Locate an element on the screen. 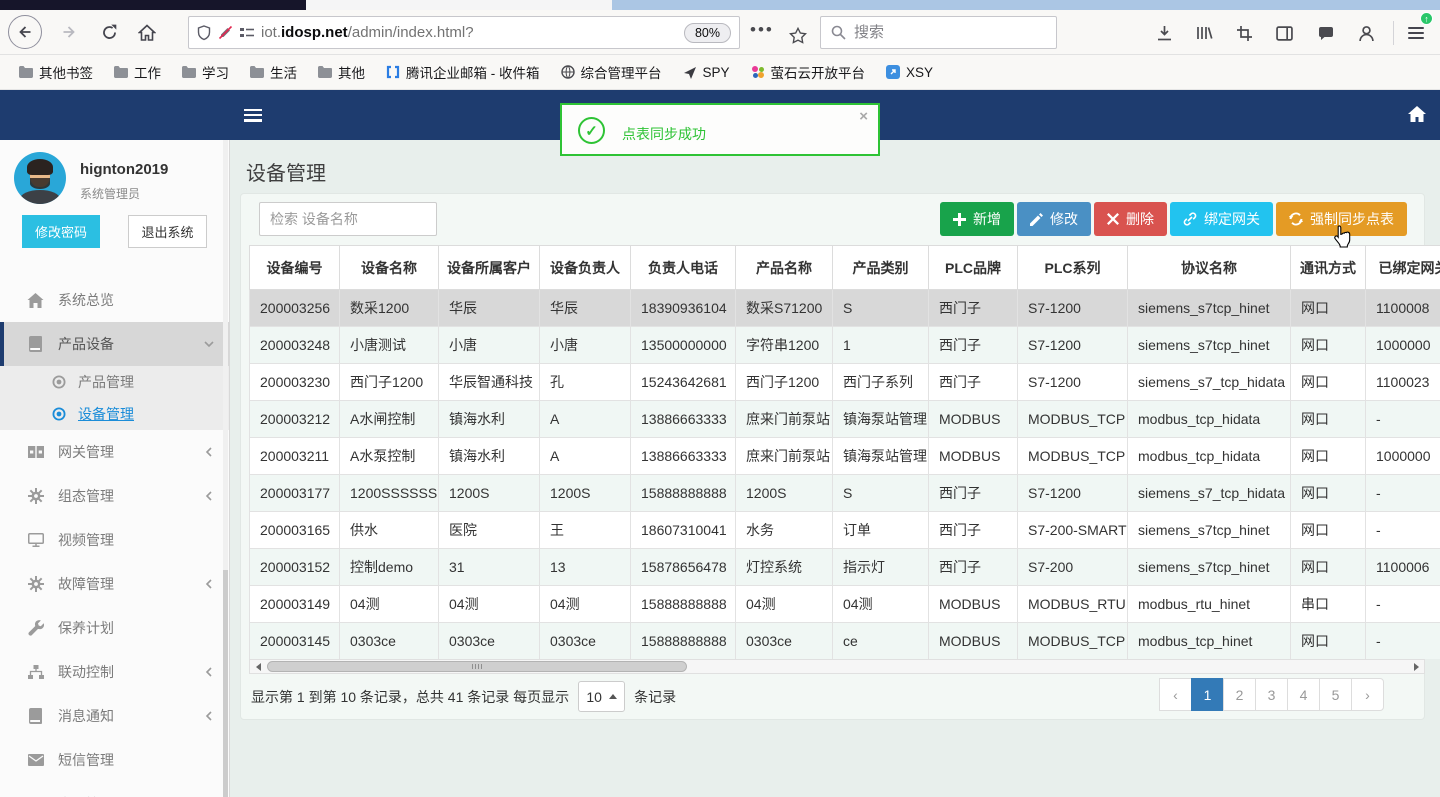 This screenshot has width=1440, height=797. column-header: 设备所属客户 is located at coordinates (489, 267).